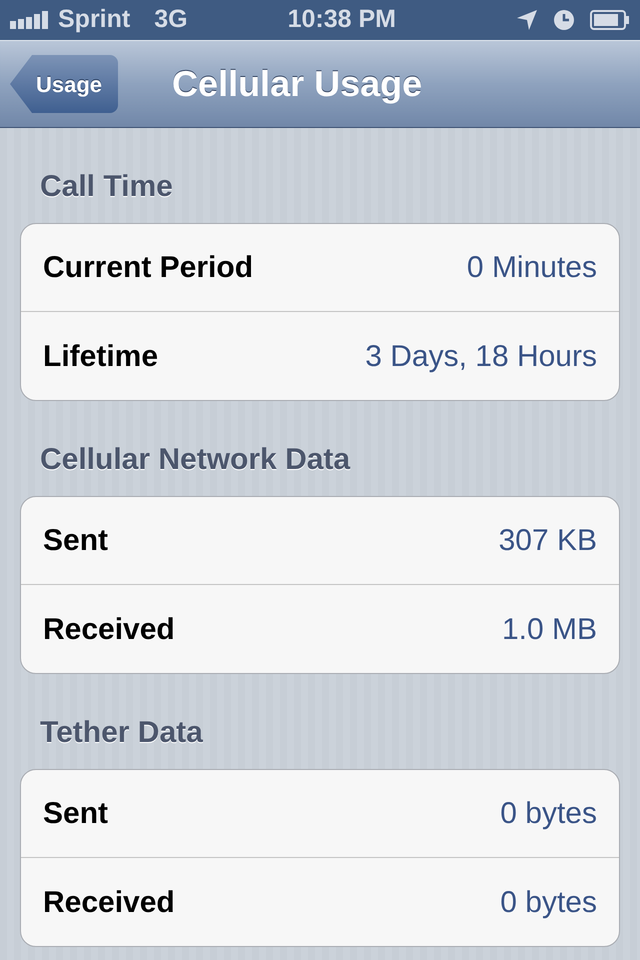 This screenshot has height=960, width=640. Describe the element at coordinates (549, 630) in the screenshot. I see `row-value: 1.0 MB` at that location.